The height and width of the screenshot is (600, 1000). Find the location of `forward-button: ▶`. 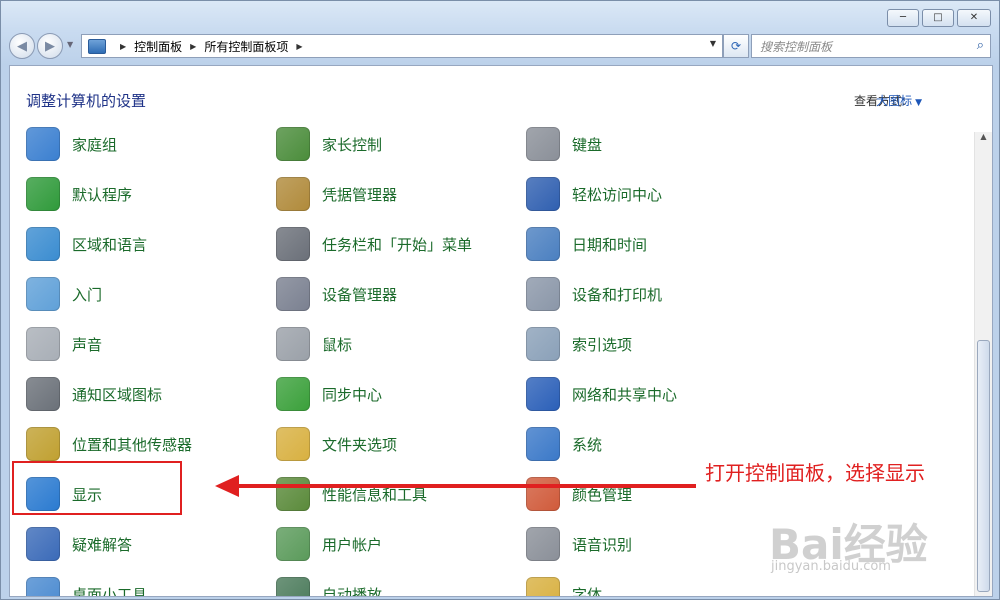

forward-button: ▶ is located at coordinates (50, 46).